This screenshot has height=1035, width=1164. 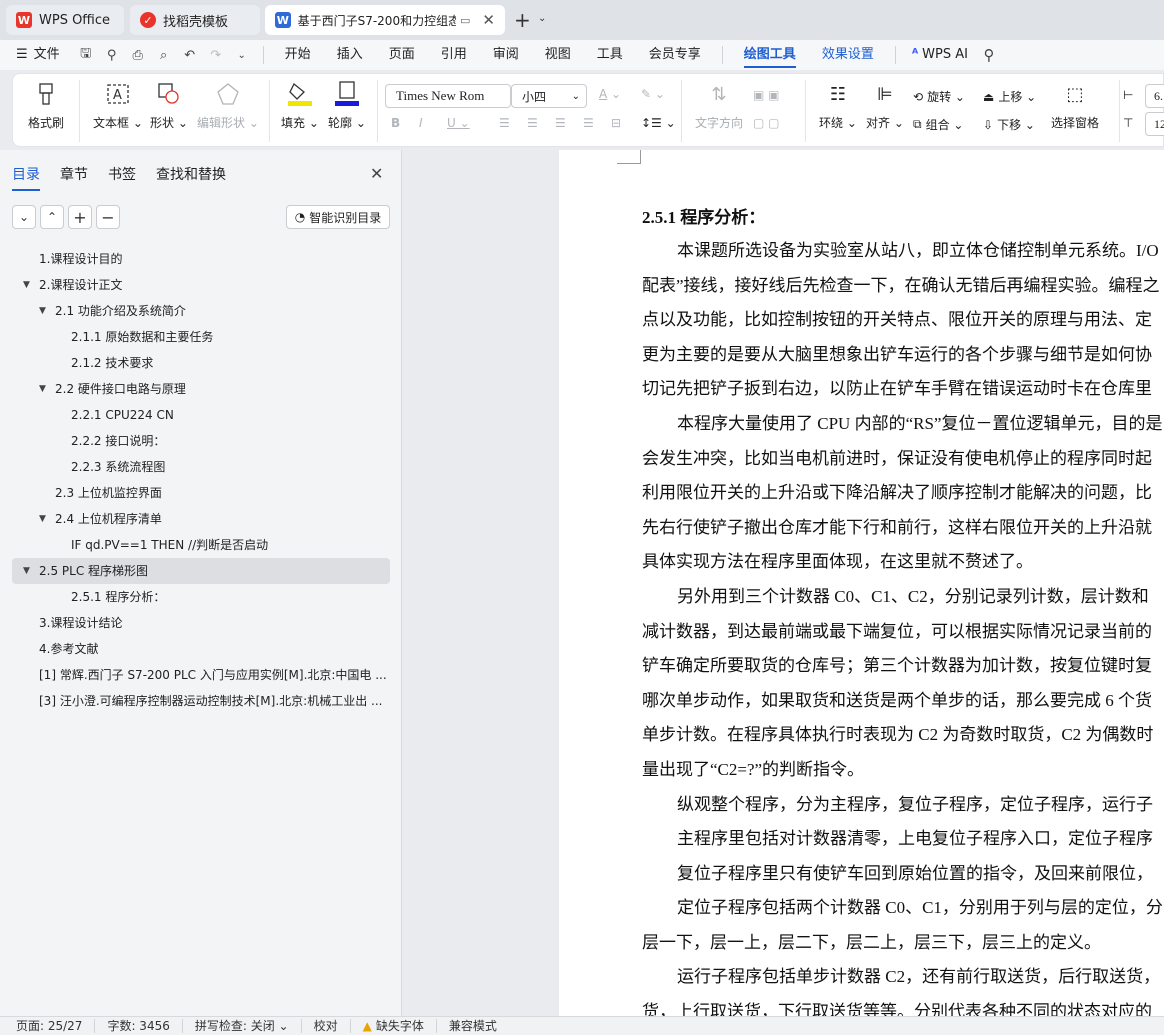 What do you see at coordinates (195, 20) in the screenshot?
I see `tab-template: ✓ 找稻壳模板` at bounding box center [195, 20].